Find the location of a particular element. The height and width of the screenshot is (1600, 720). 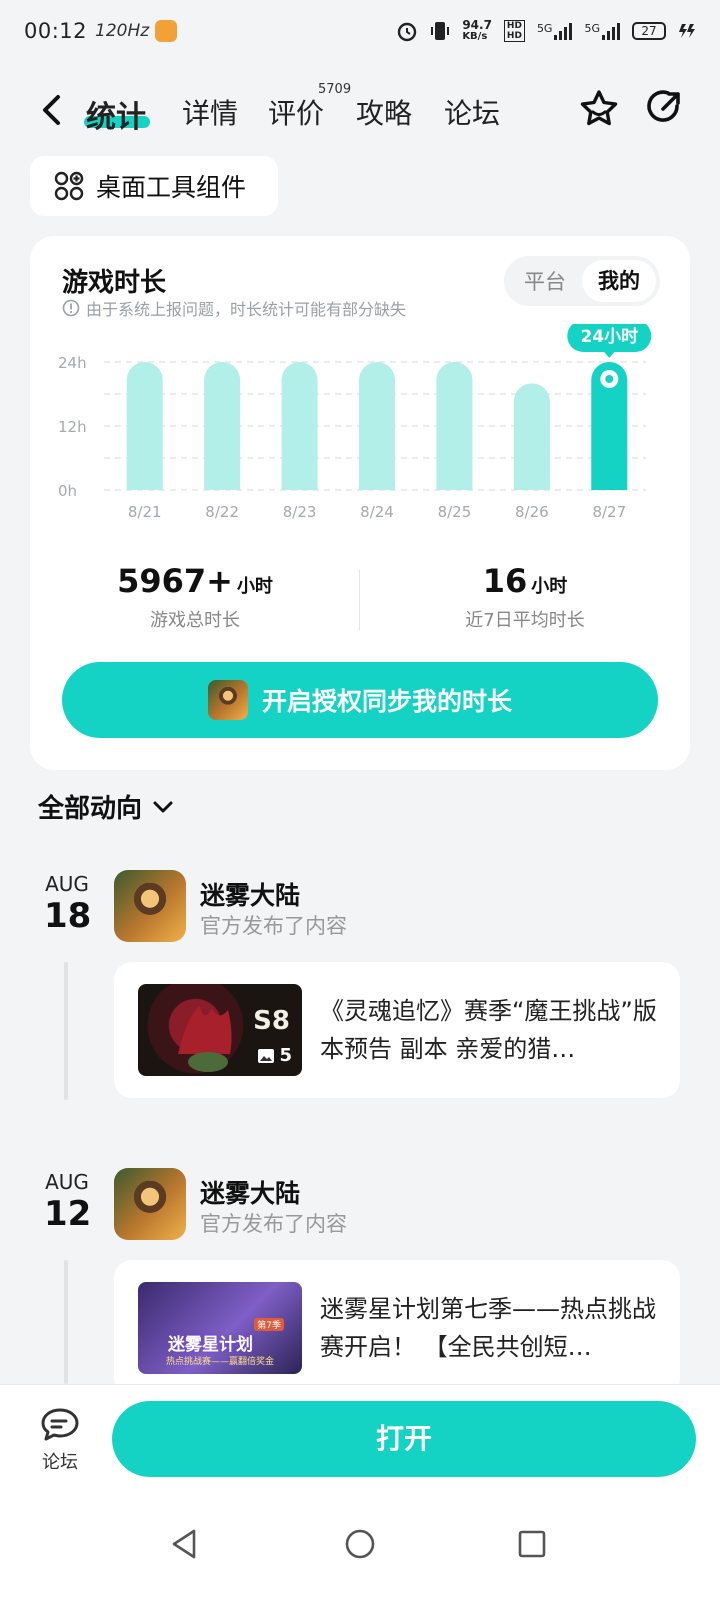

playtime-note-text: 由于系统上报问题，时长统计可能有部分缺失 is located at coordinates (246, 309).